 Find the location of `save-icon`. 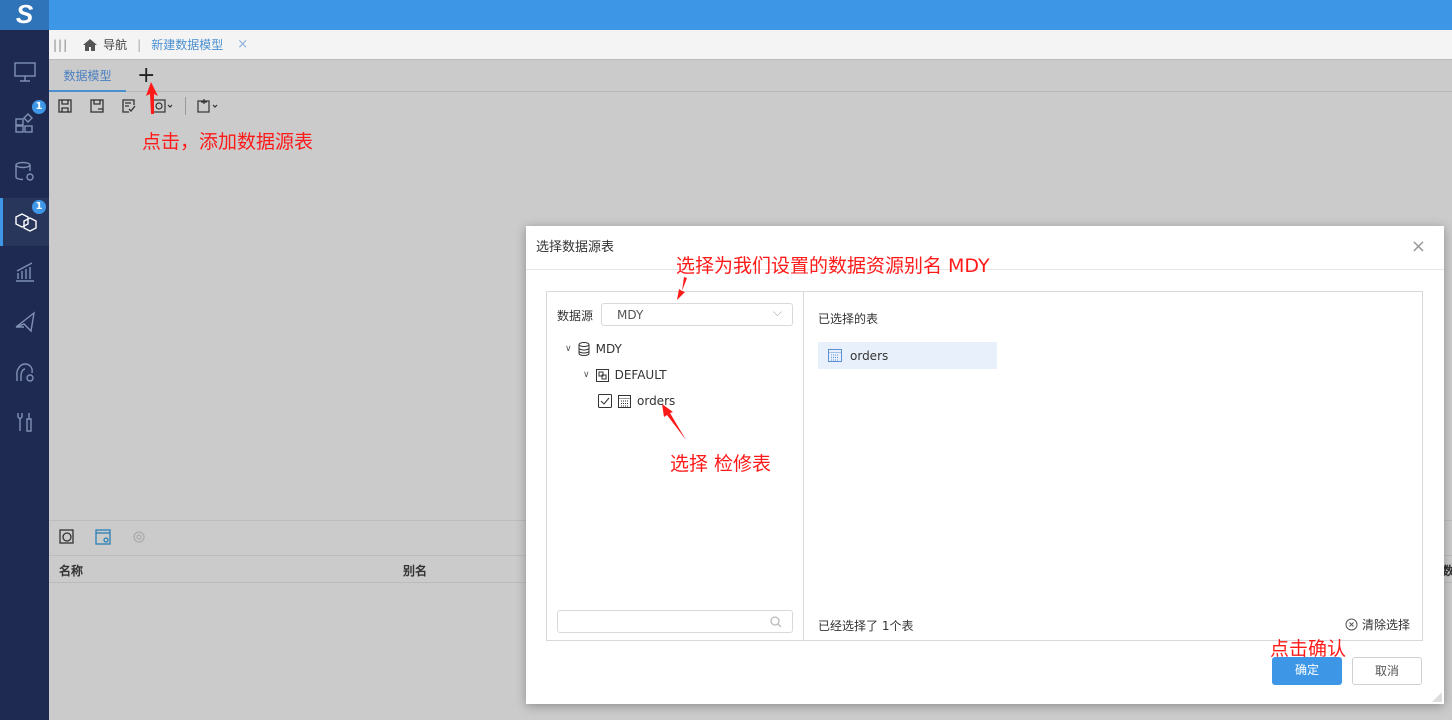

save-icon is located at coordinates (65, 106).